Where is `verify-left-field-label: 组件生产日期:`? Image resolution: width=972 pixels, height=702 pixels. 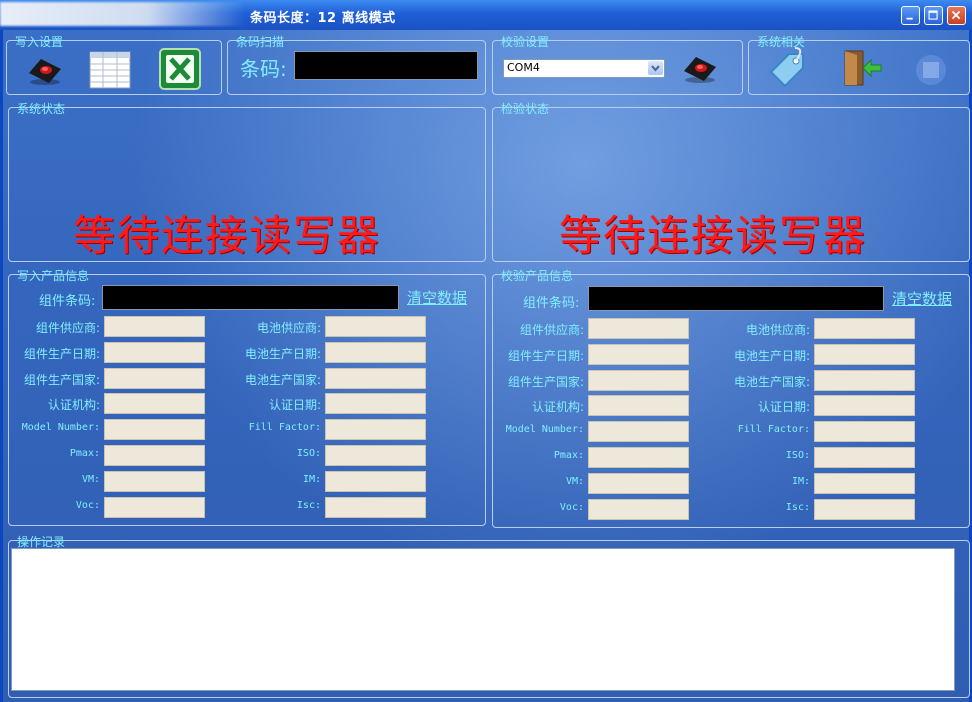
verify-left-field-label: 组件生产日期: is located at coordinates (545, 355).